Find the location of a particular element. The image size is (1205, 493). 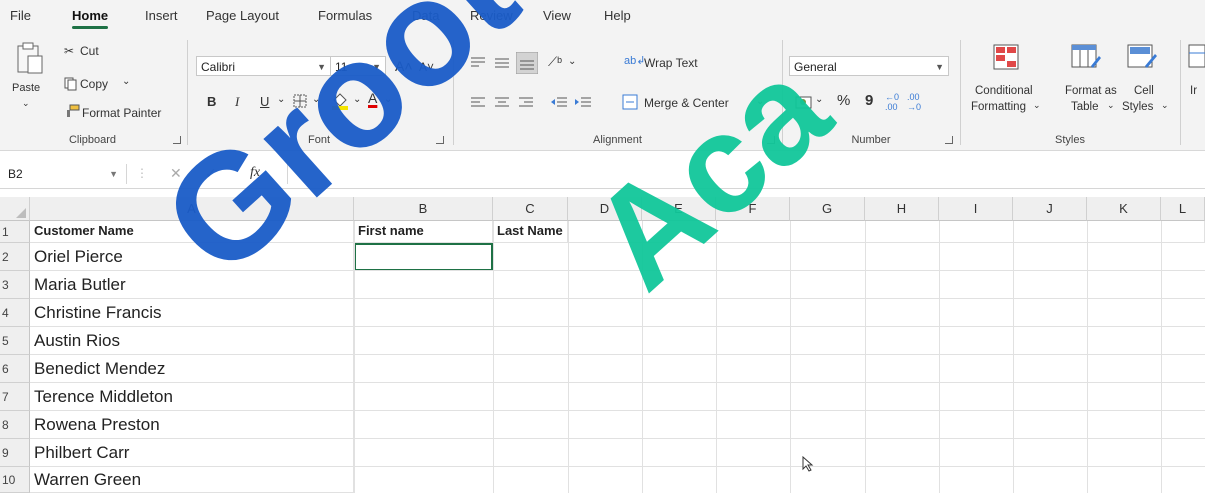

italic-button: I is located at coordinates (237, 102).